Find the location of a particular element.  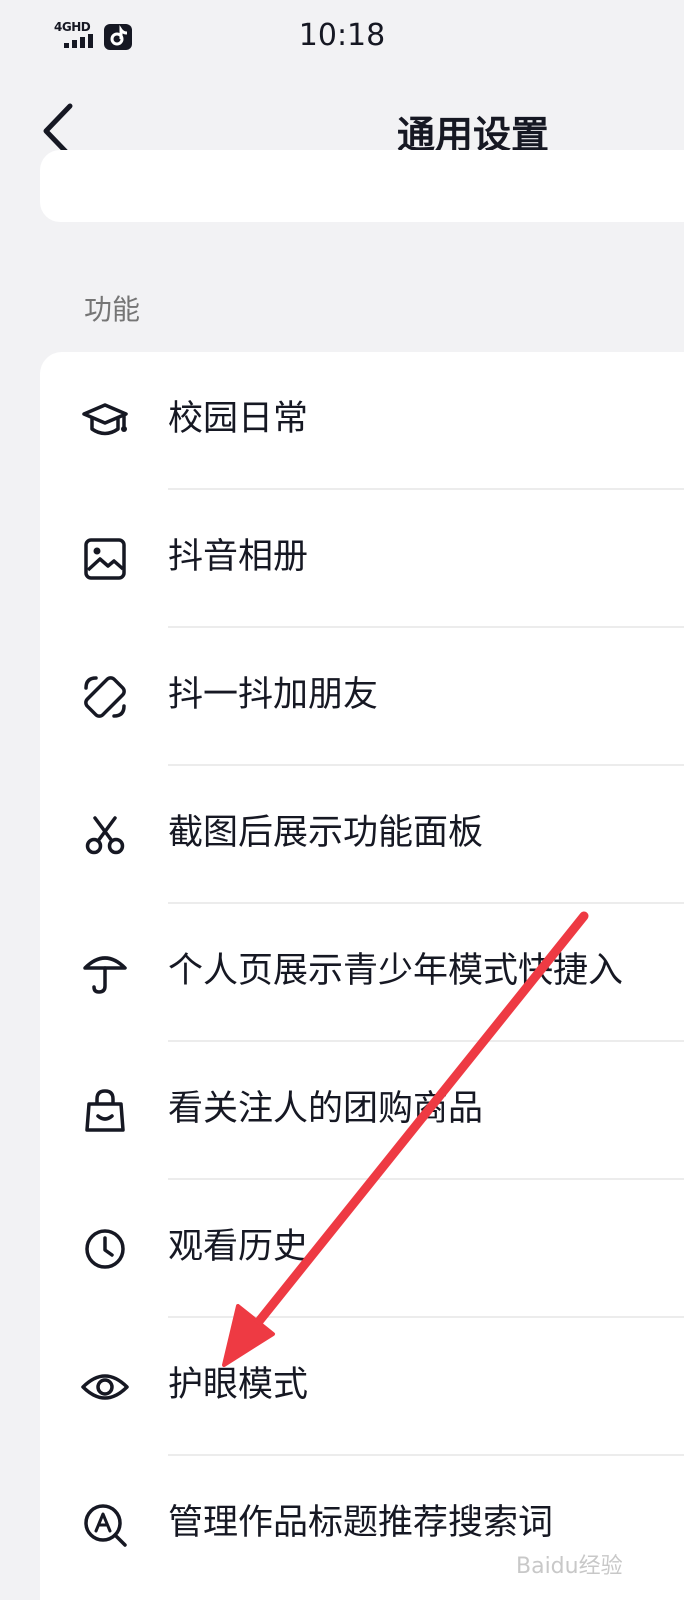

setting-item-group-buy: 看关注人的团购商品 is located at coordinates (362, 1111).